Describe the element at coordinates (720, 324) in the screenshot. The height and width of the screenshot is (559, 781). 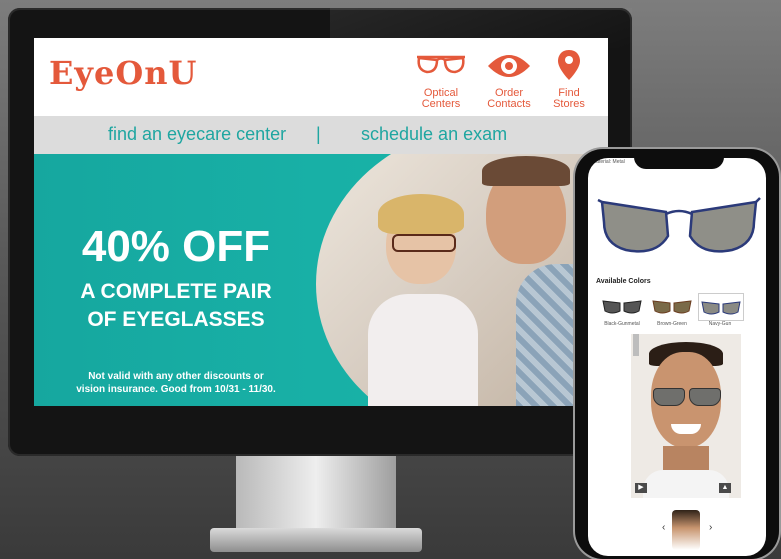
I see `swatch-label: Navy-Gun` at that location.